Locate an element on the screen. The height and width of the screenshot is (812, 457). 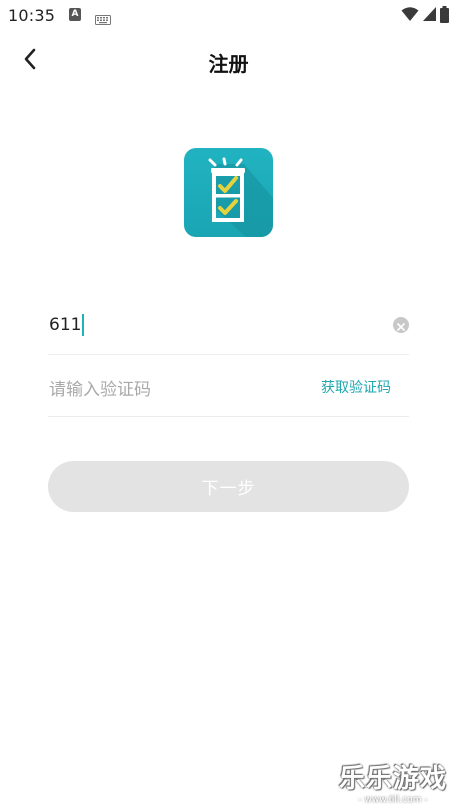
verification-code-row: 请输入验证码 获取验证码 is located at coordinates (228, 386).